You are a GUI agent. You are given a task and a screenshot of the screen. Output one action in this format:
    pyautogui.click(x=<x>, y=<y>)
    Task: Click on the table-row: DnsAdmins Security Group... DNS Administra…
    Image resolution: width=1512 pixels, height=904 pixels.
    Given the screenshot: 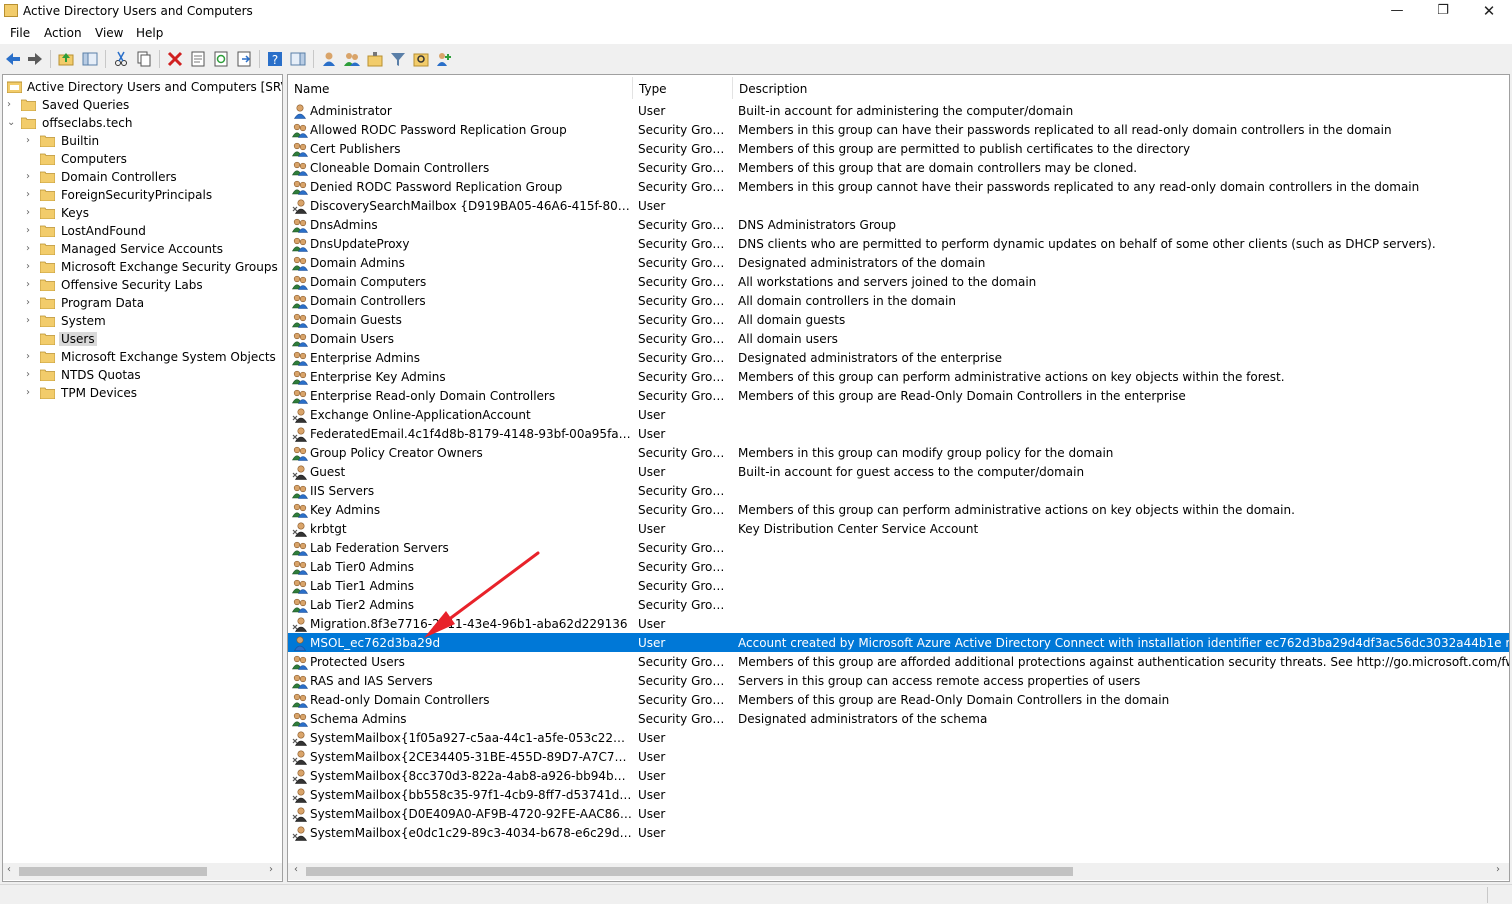 What is the action you would take?
    pyautogui.click(x=898, y=224)
    